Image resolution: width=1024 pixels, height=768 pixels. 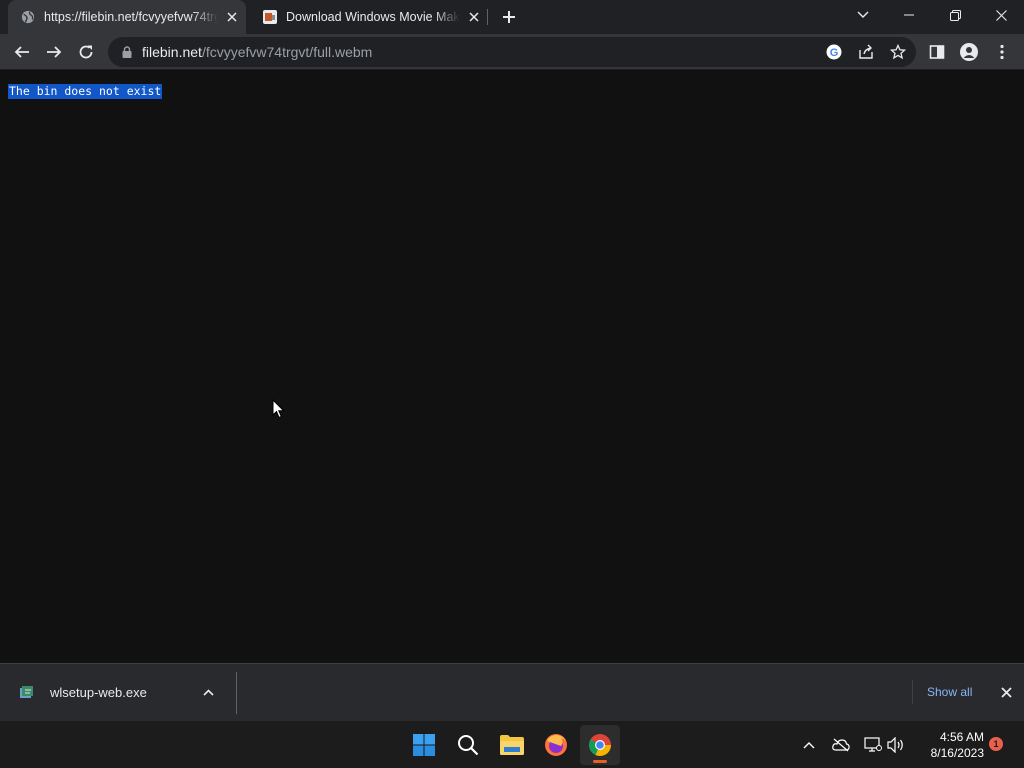 I want to click on minimize-button, so click(x=909, y=15).